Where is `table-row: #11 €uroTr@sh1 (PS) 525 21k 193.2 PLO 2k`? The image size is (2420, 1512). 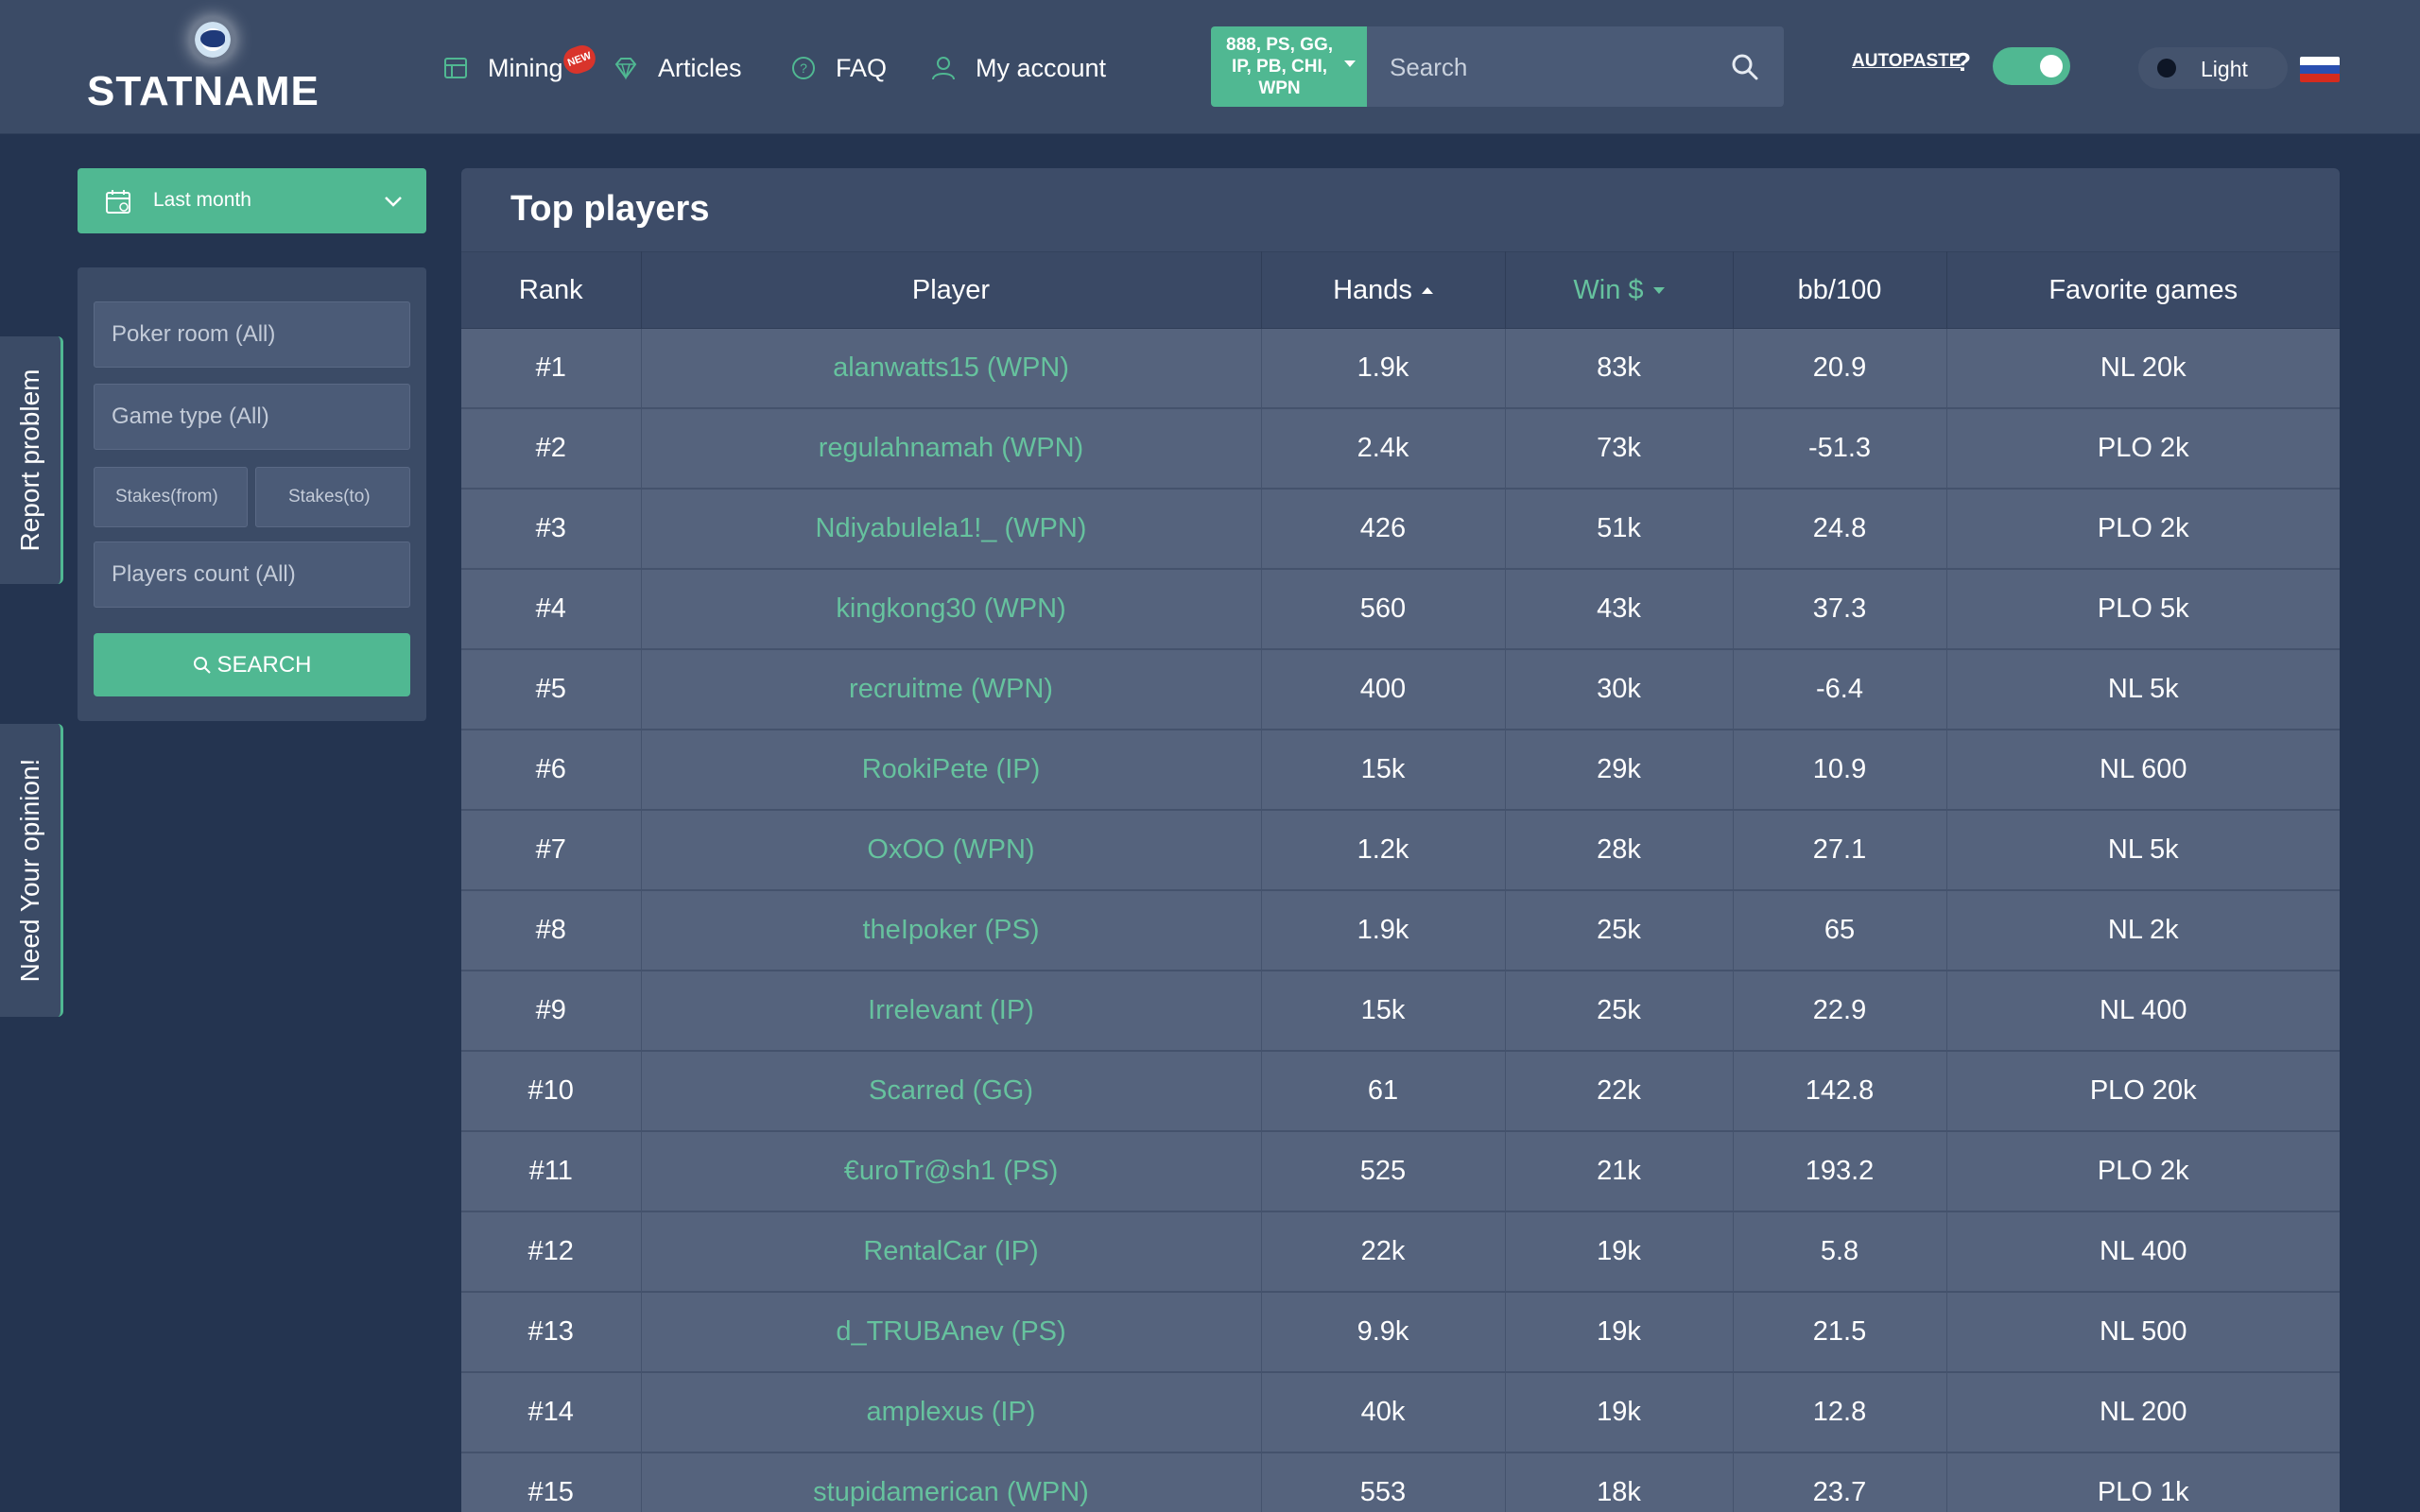
table-row: #11 €uroTr@sh1 (PS) 525 21k 193.2 PLO 2k is located at coordinates (1400, 1171).